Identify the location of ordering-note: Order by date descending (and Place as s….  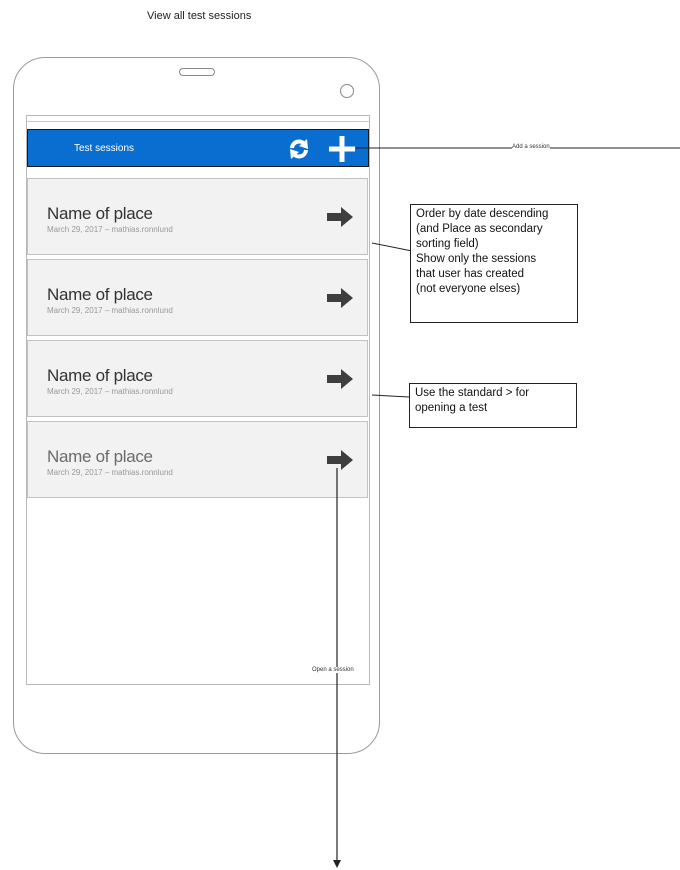
(494, 263).